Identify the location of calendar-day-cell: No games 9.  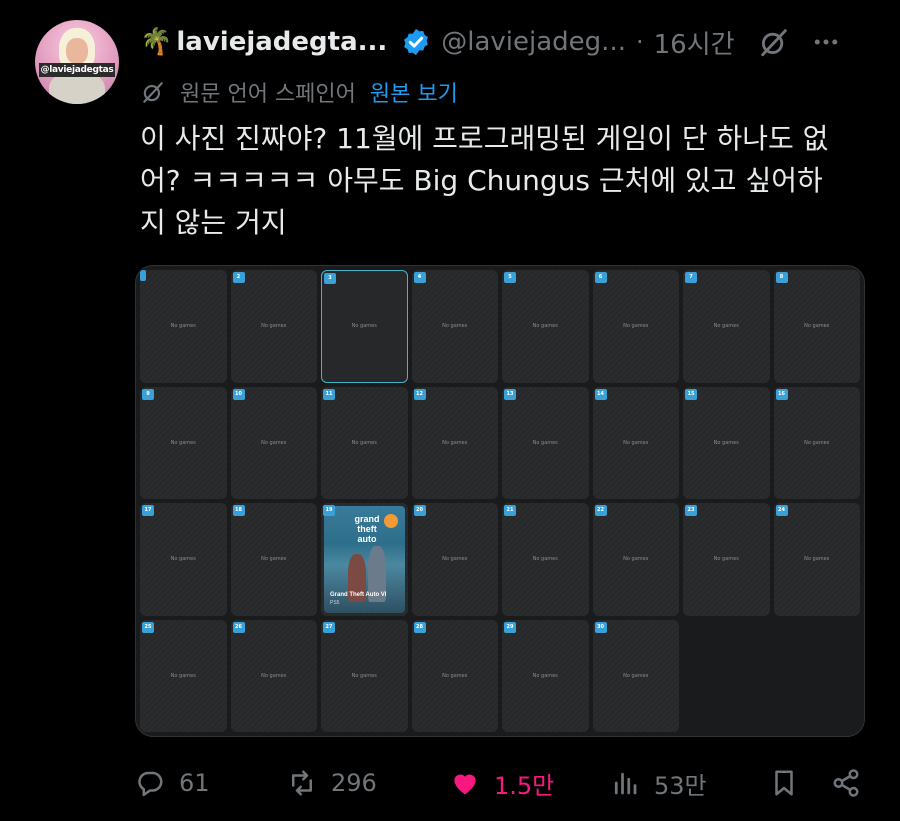
(183, 442).